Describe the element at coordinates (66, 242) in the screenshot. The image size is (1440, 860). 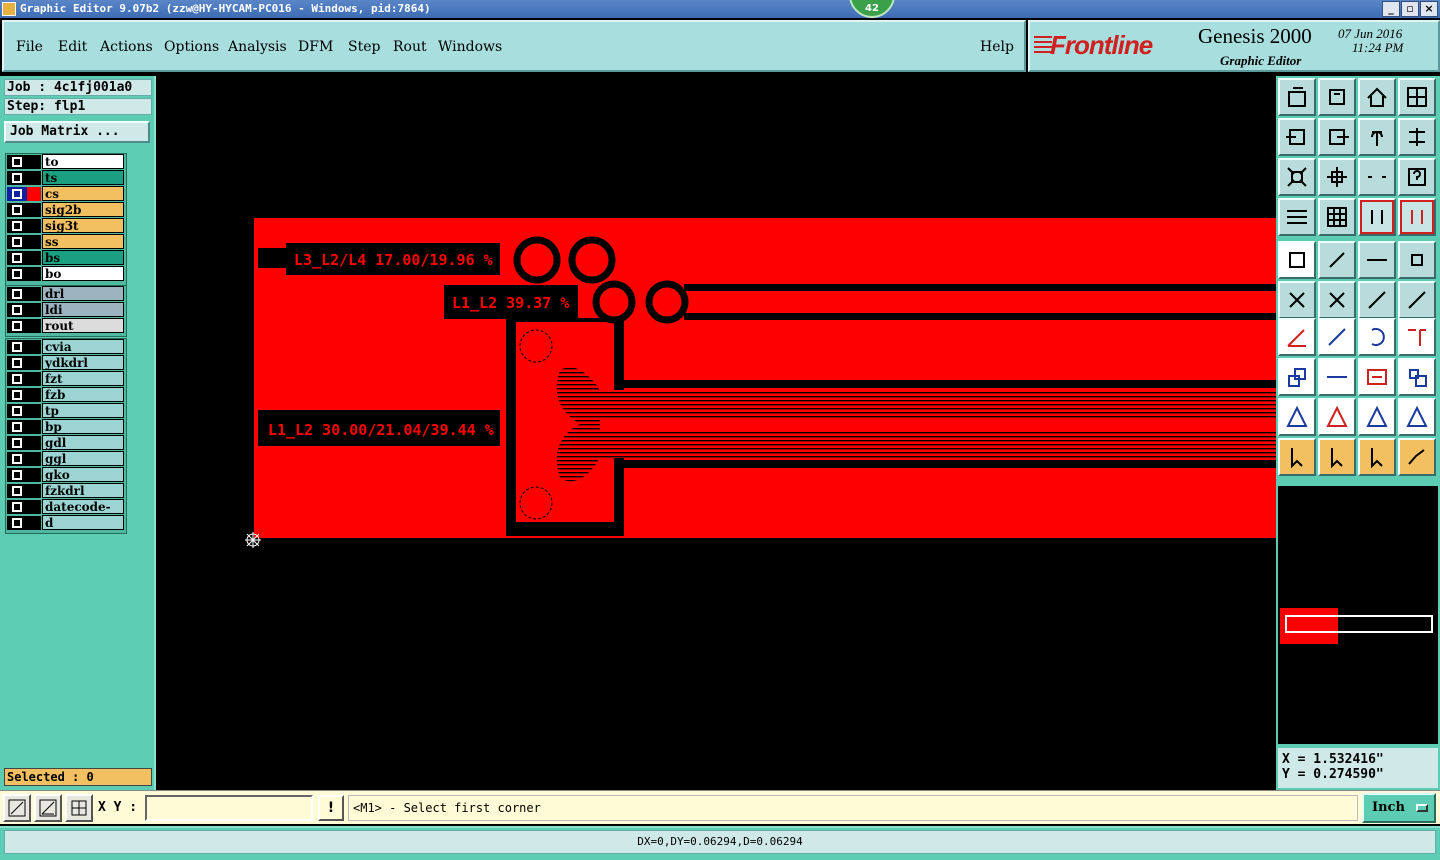
I see `layer-row-ss: ss` at that location.